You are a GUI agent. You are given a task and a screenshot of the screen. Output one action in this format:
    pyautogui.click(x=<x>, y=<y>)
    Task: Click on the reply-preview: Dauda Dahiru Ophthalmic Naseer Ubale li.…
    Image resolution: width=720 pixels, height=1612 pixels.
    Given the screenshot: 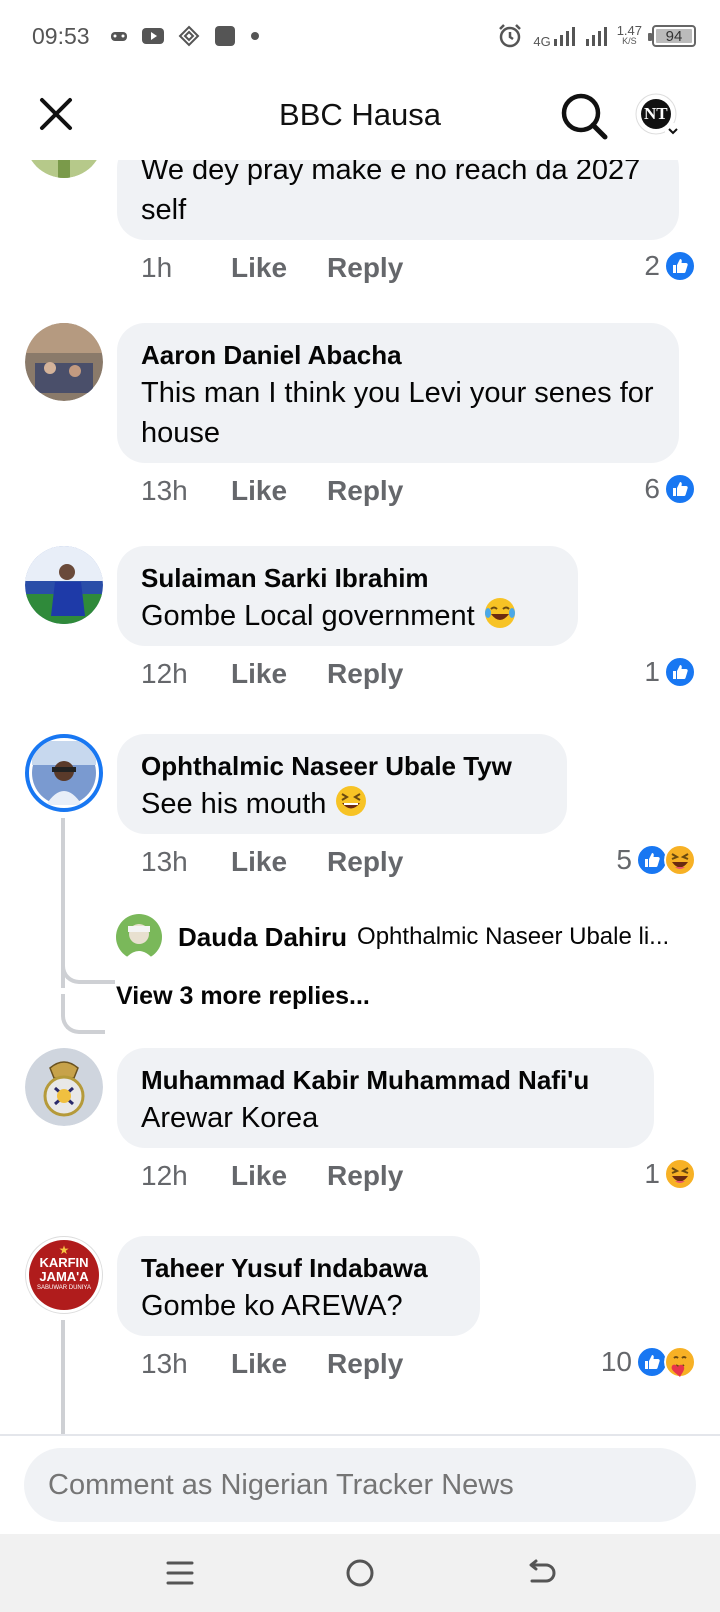 What is the action you would take?
    pyautogui.click(x=406, y=937)
    